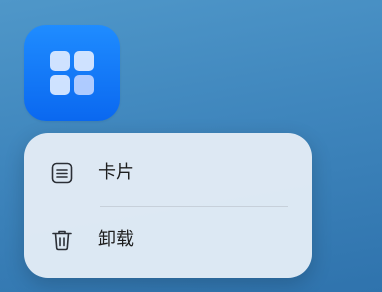 The width and height of the screenshot is (382, 292). I want to click on menu-item-label: 卸载, so click(116, 239).